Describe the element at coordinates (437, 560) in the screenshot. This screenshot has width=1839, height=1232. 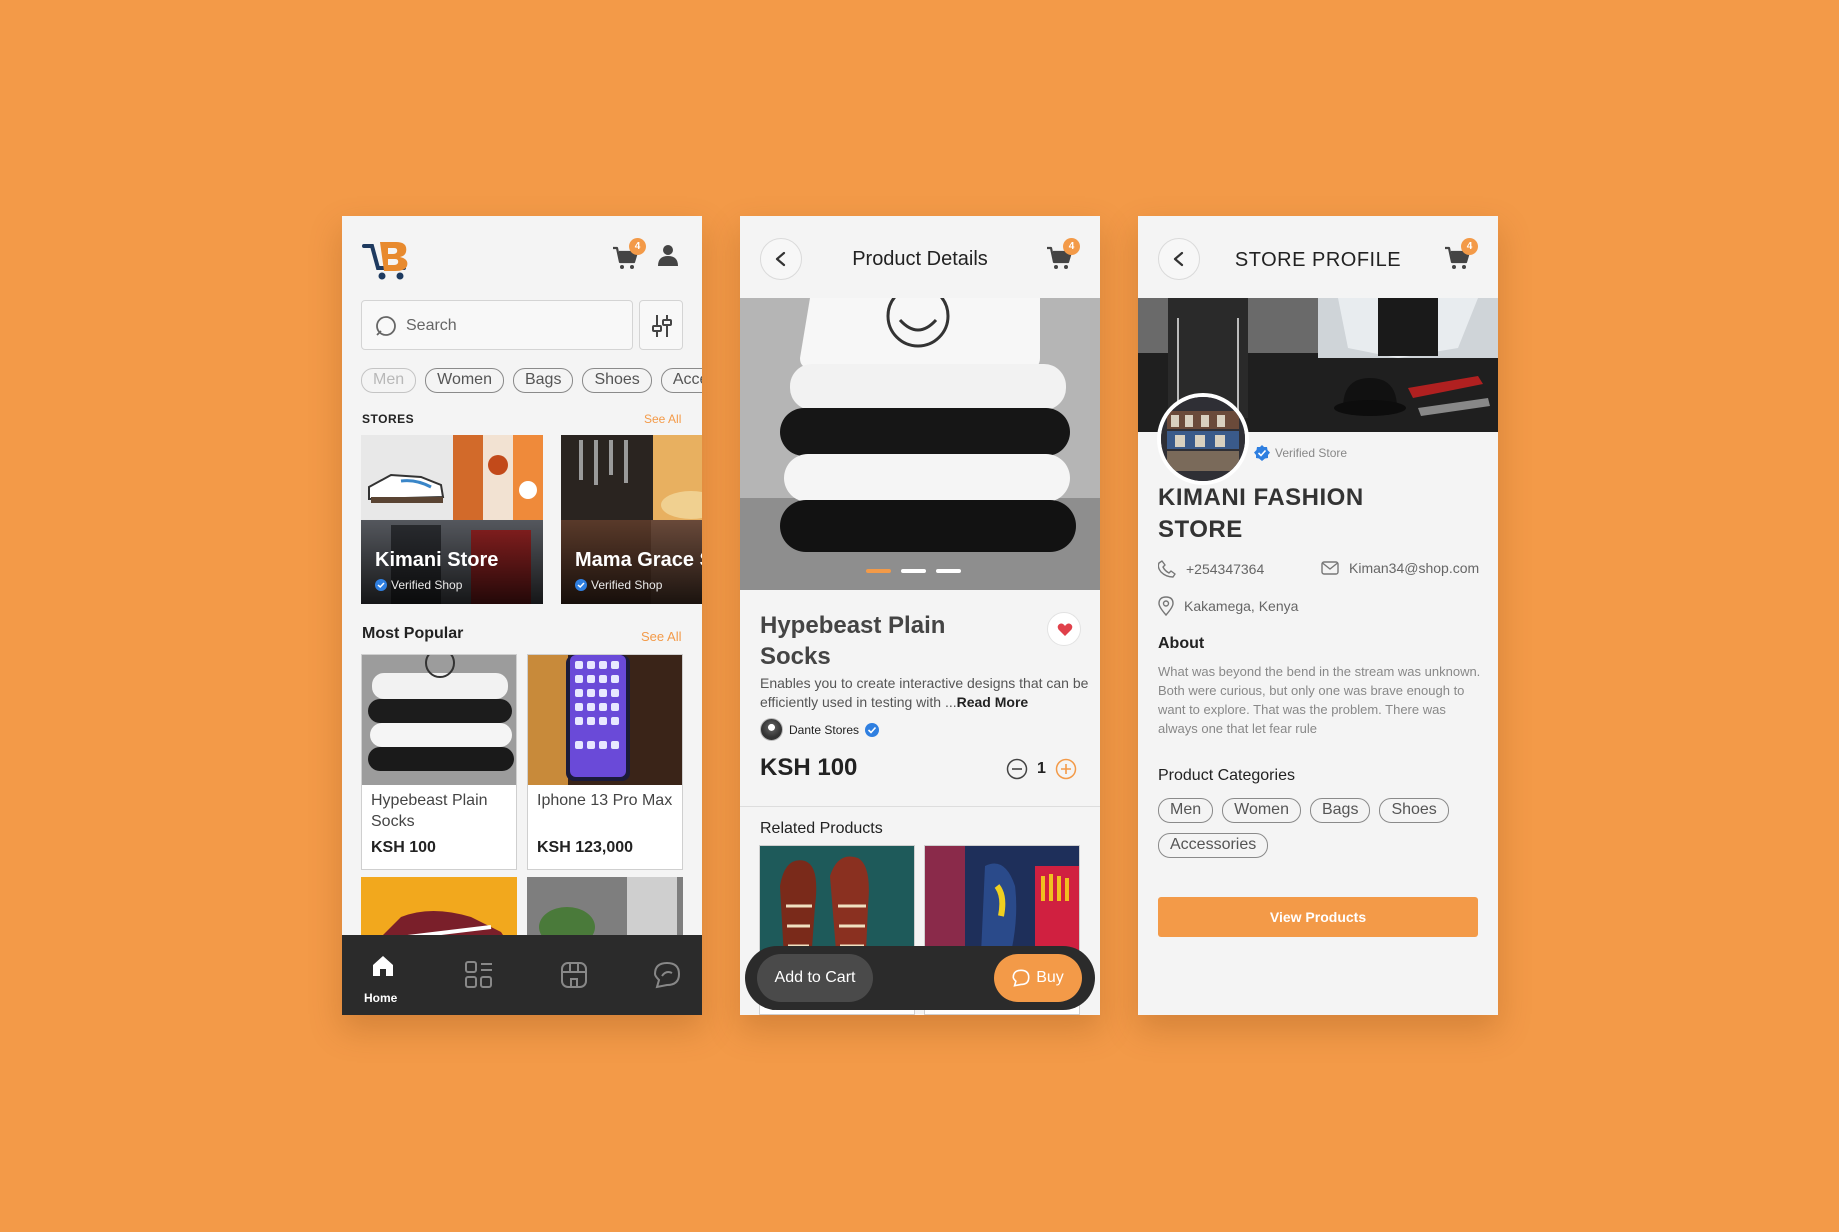
I see `store-name: Kimani Store` at that location.